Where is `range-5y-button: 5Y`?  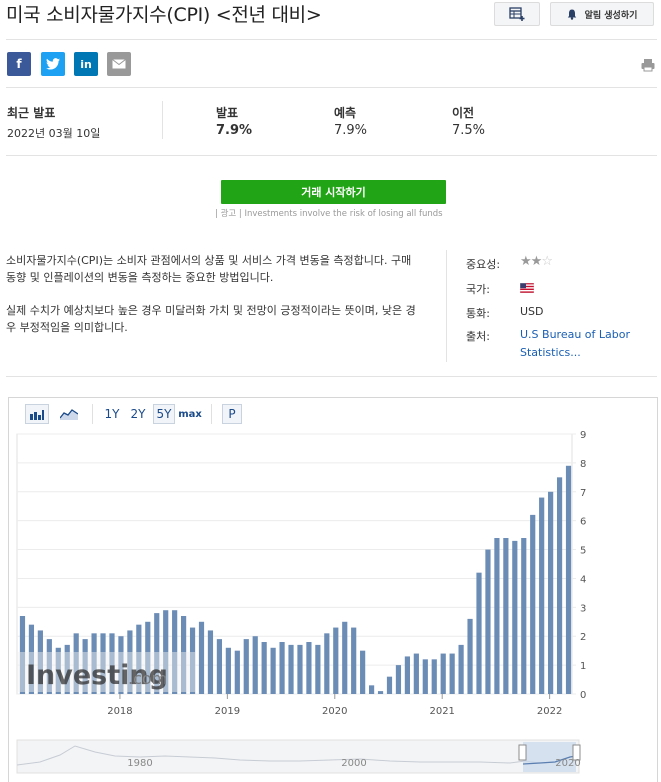
range-5y-button: 5Y is located at coordinates (164, 414).